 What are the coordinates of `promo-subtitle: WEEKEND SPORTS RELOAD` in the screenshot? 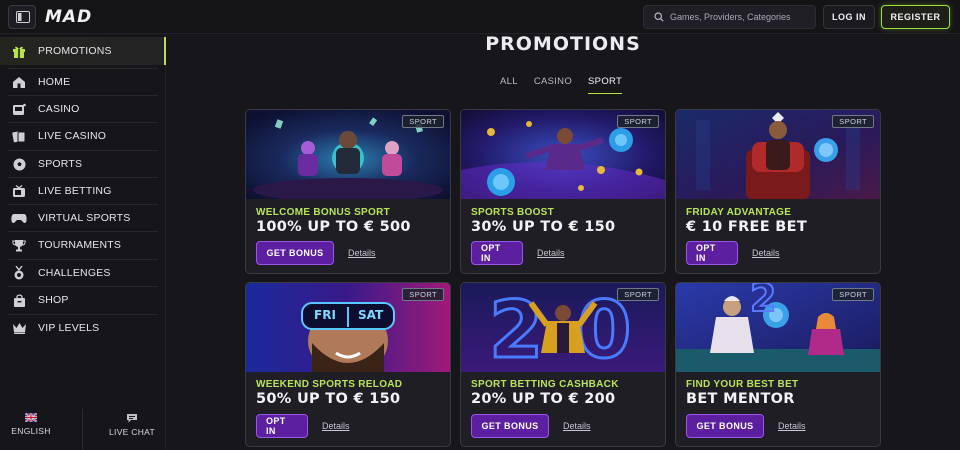 It's located at (329, 384).